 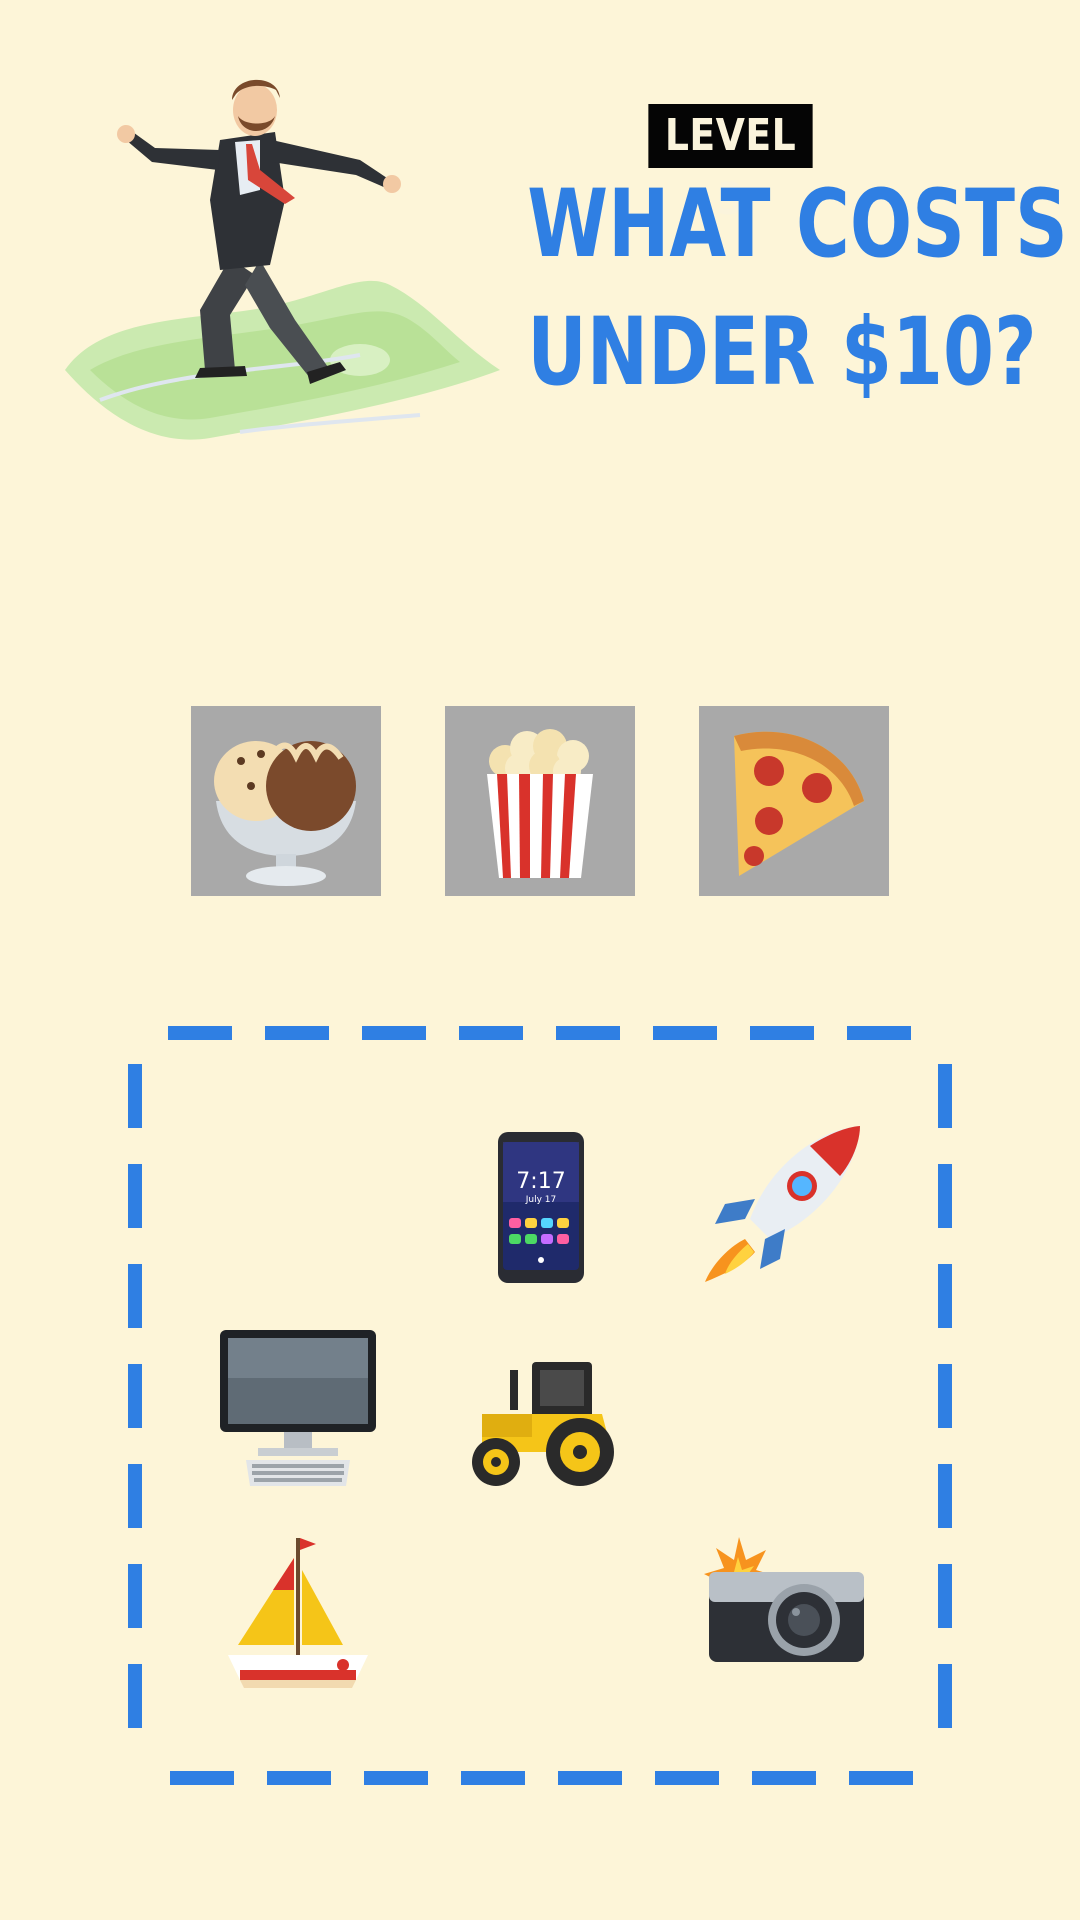 What do you see at coordinates (540, 1181) in the screenshot?
I see `phone-screen-time: 7:17` at bounding box center [540, 1181].